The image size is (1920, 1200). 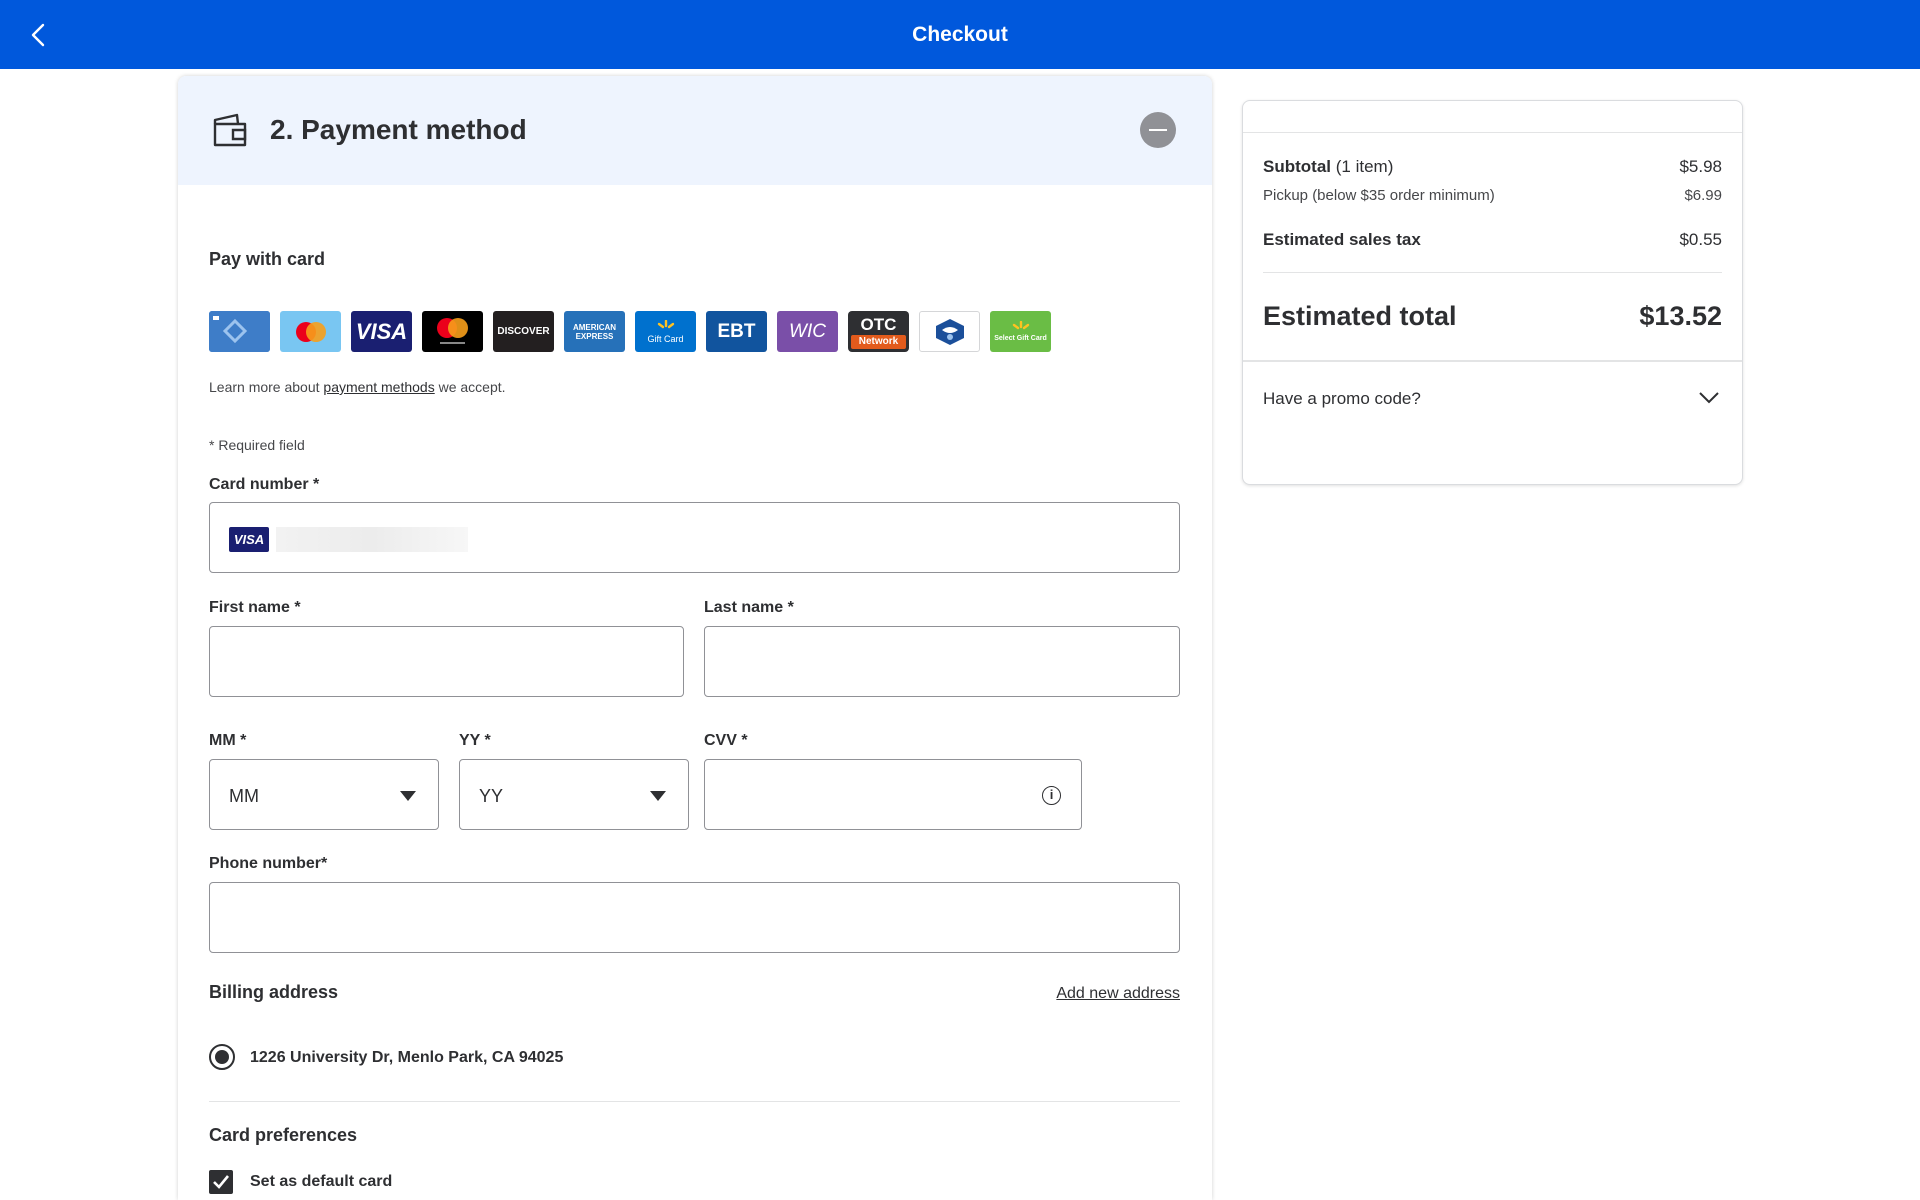 What do you see at coordinates (694, 917) in the screenshot?
I see `phone-number-input` at bounding box center [694, 917].